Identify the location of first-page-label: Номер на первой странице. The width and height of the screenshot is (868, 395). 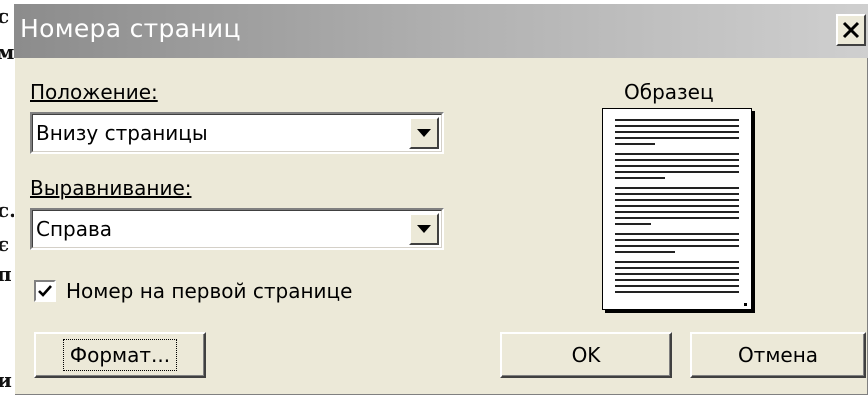
(209, 291).